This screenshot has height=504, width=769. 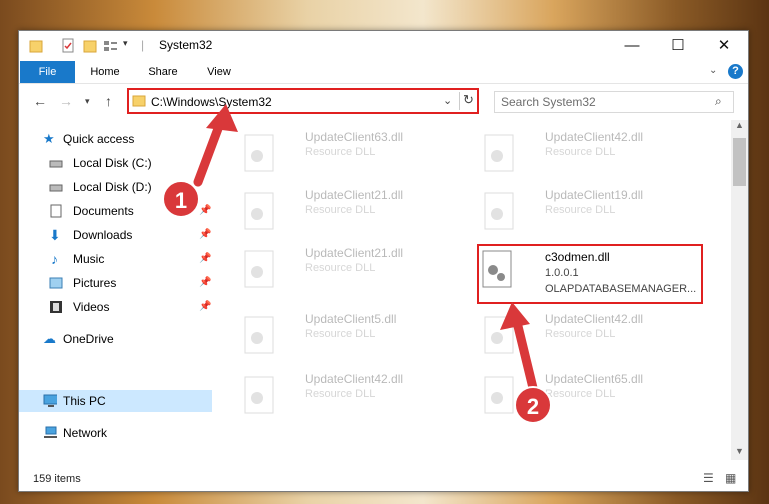 What do you see at coordinates (533, 405) in the screenshot?
I see `callout-two: 2` at bounding box center [533, 405].